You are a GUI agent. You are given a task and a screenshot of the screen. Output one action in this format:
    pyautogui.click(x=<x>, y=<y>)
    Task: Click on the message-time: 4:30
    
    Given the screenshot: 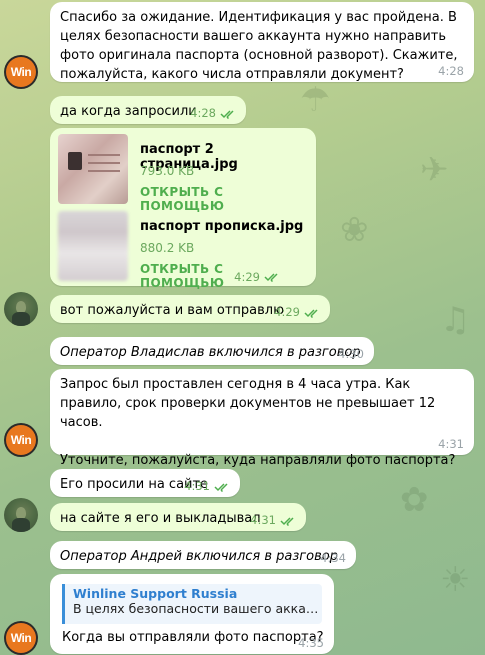 What is the action you would take?
    pyautogui.click(x=351, y=354)
    